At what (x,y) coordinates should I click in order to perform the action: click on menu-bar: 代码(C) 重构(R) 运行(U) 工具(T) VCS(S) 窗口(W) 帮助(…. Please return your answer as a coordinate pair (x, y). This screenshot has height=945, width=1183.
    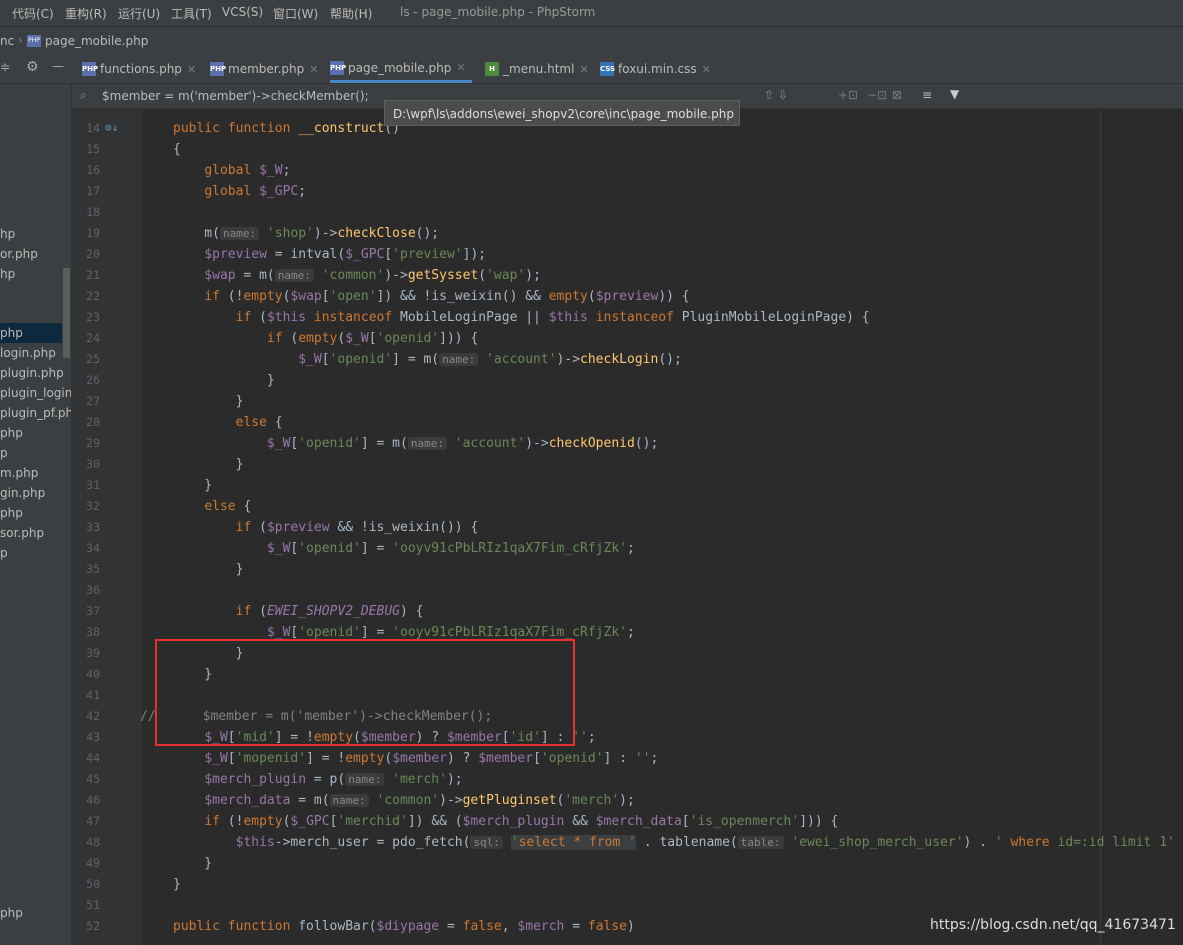
    Looking at the image, I should click on (591, 13).